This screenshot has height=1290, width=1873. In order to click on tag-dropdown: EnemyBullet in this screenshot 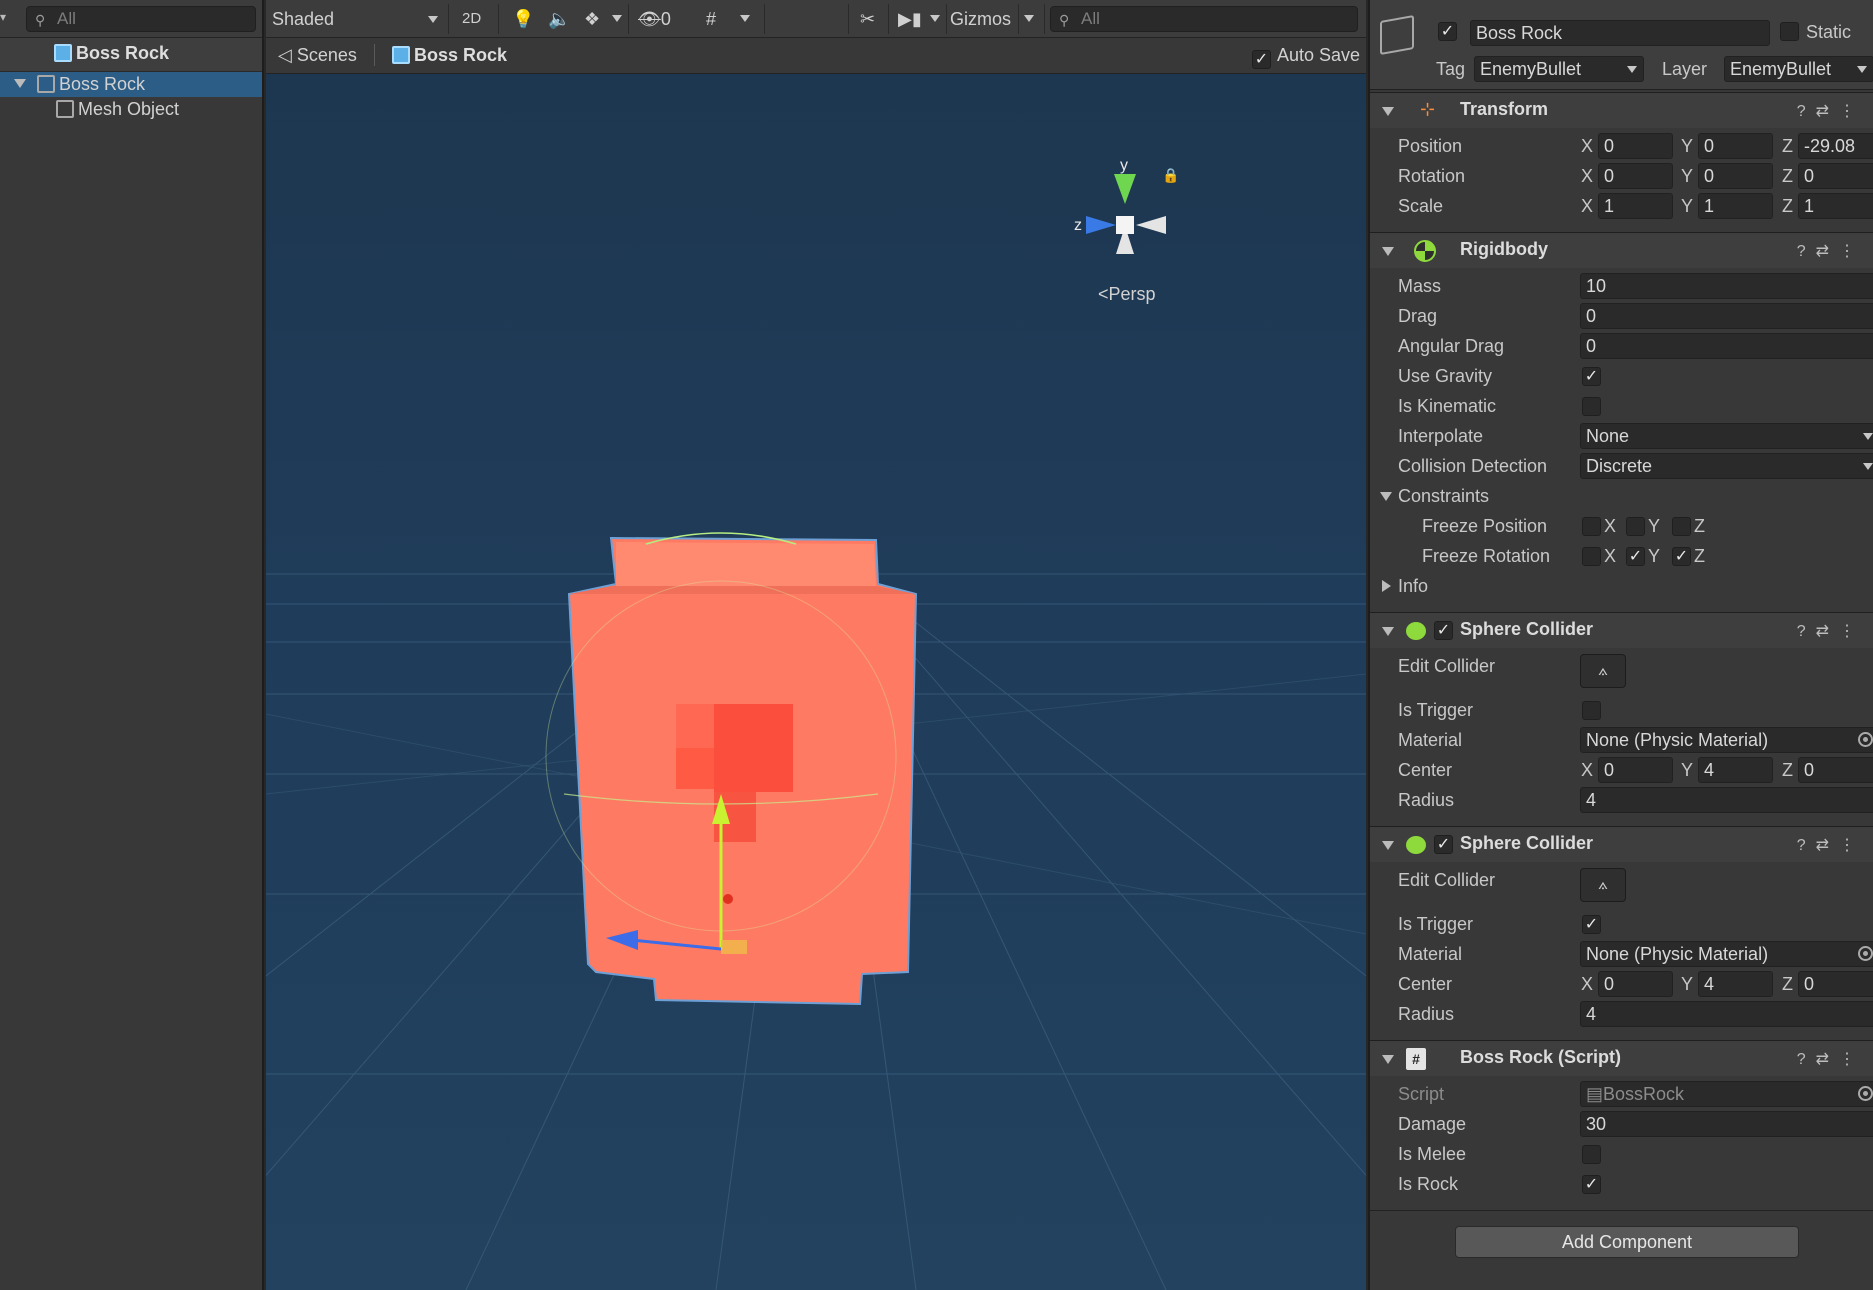, I will do `click(1559, 69)`.